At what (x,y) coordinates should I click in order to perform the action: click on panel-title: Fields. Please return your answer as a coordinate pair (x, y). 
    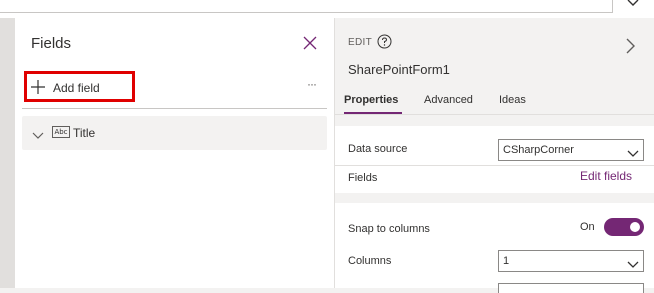
    Looking at the image, I should click on (51, 43).